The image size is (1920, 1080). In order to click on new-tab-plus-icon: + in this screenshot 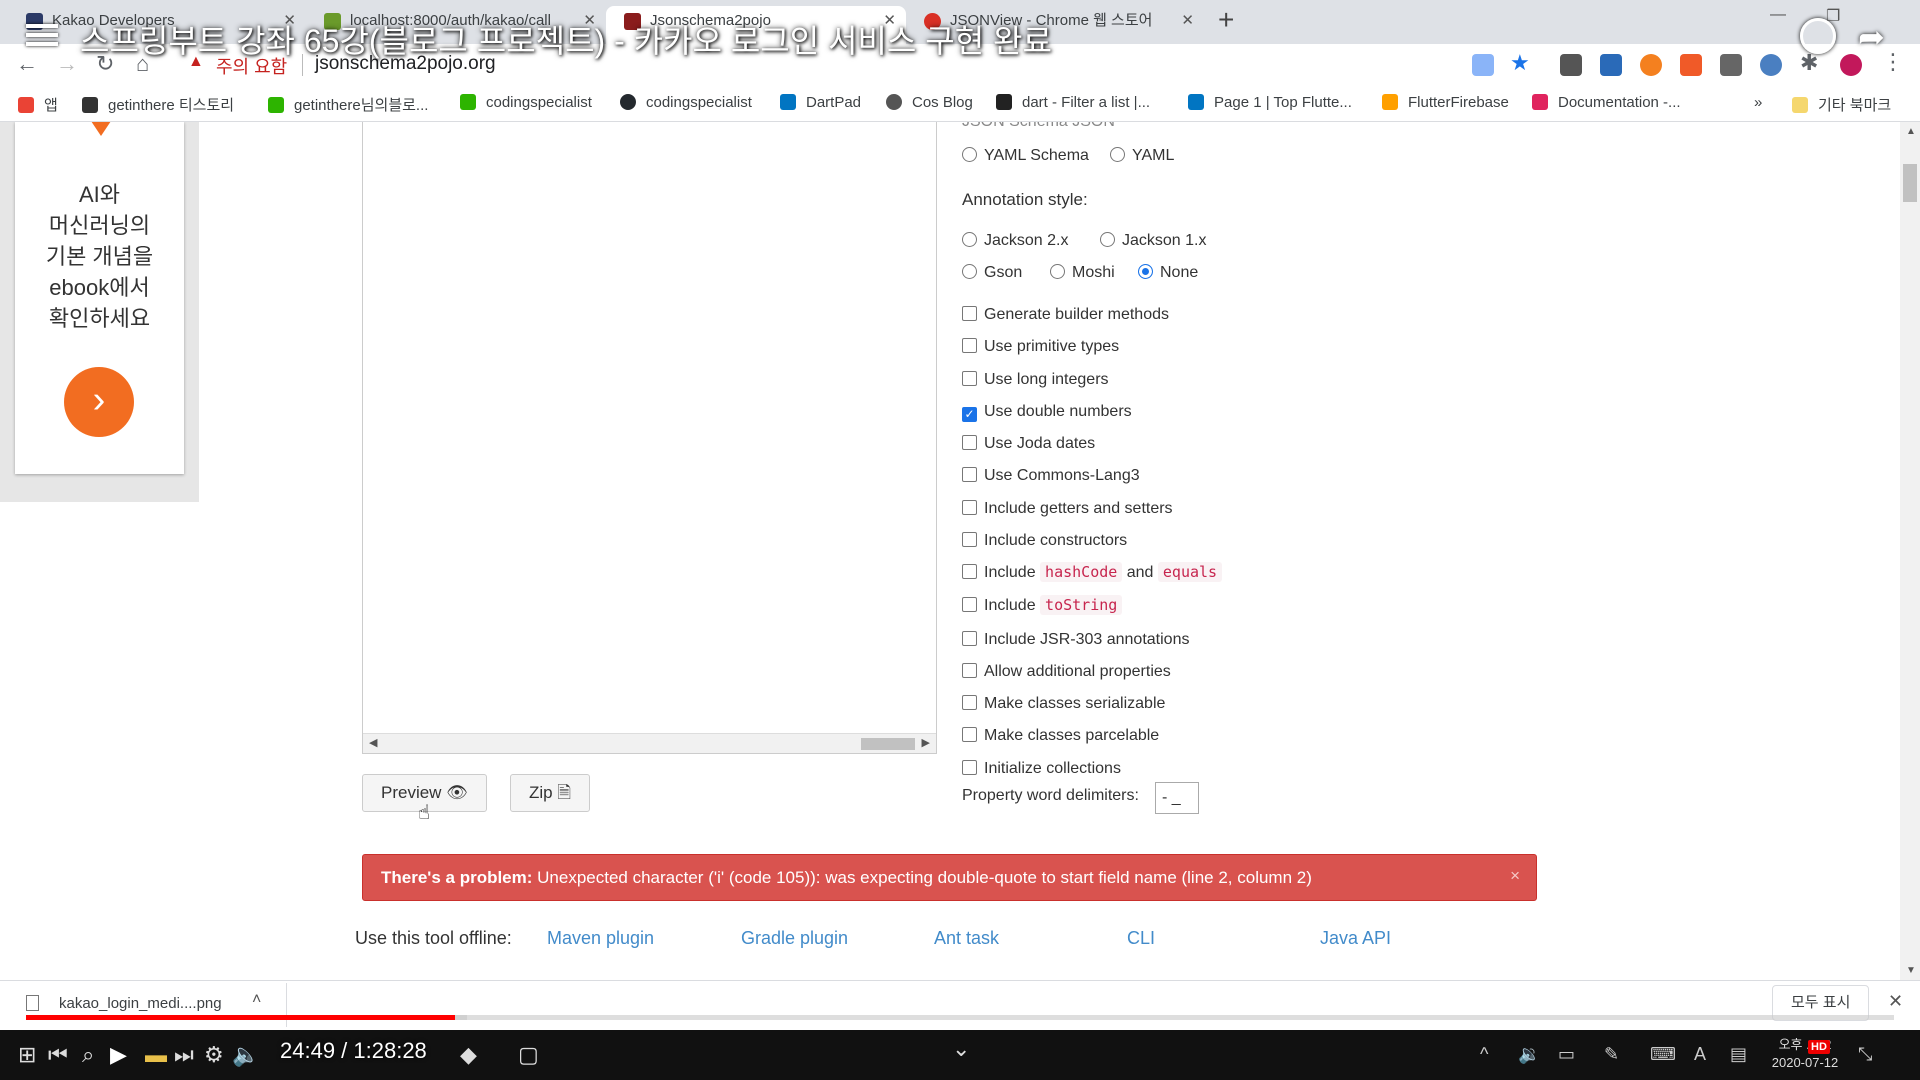, I will do `click(1226, 20)`.